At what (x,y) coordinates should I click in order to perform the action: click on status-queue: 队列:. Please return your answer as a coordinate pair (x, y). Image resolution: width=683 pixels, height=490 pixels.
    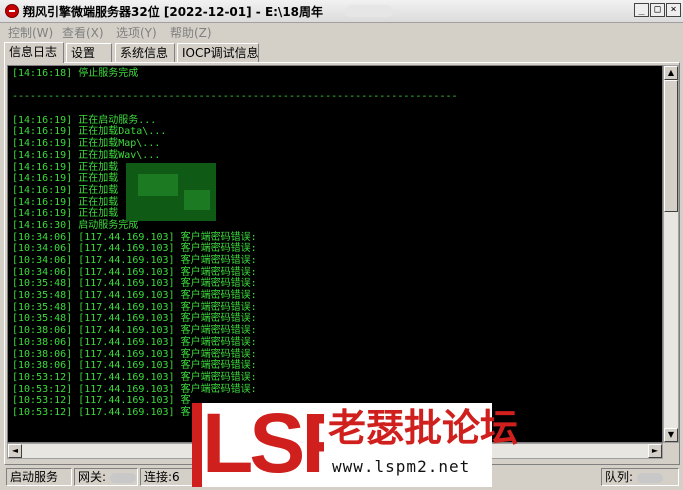
    Looking at the image, I should click on (640, 477).